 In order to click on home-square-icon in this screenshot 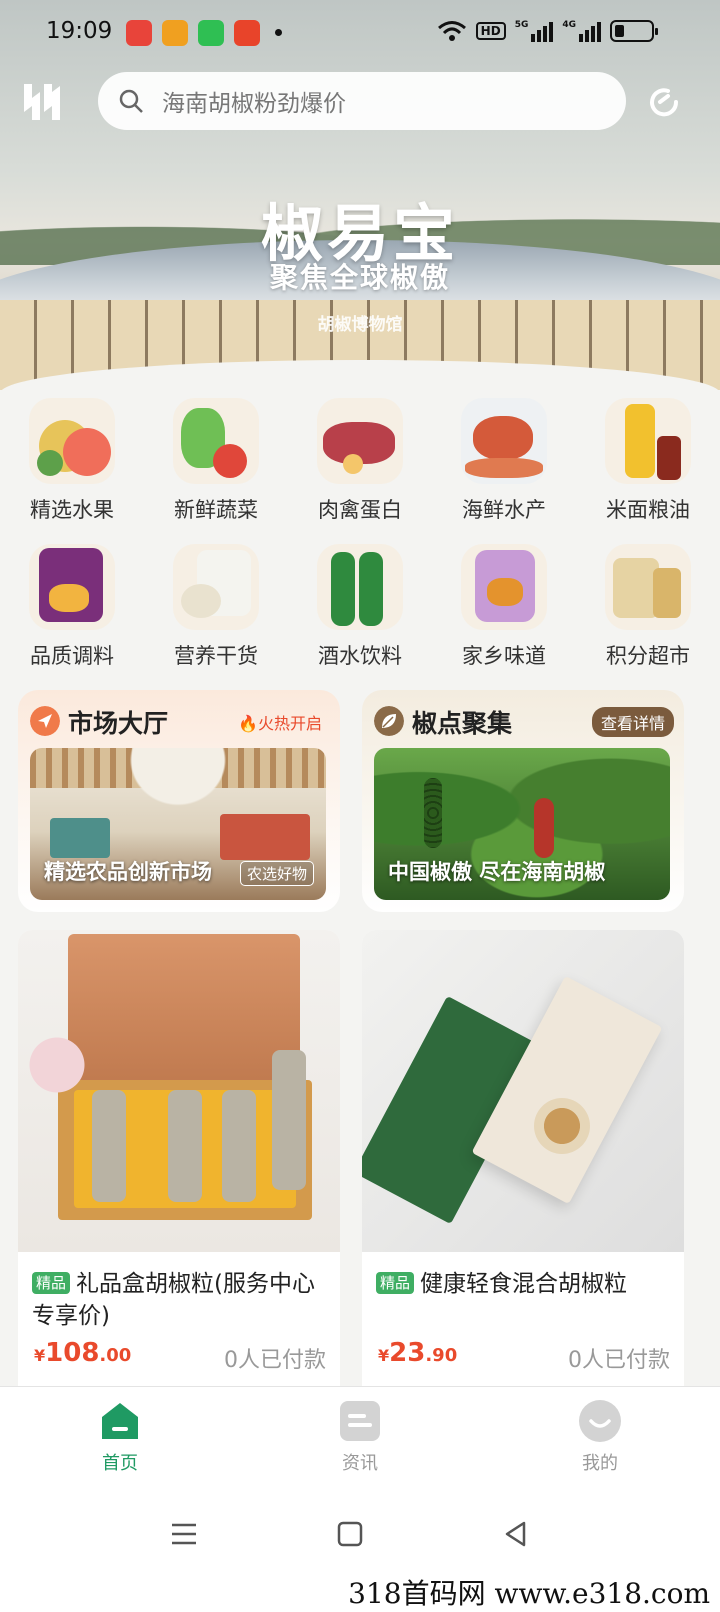, I will do `click(350, 1534)`.